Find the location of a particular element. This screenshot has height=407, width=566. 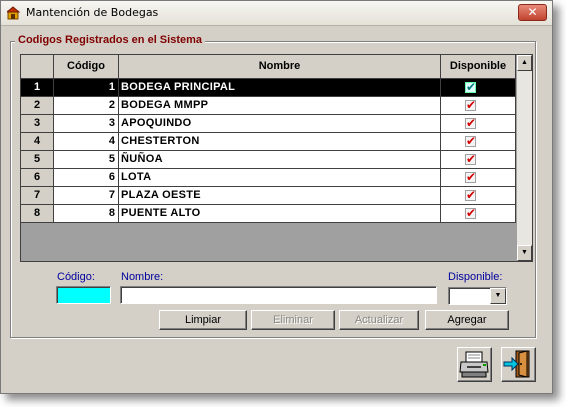

table-row: 1 1 BODEGA PRINCIPAL ✔ is located at coordinates (268, 88).